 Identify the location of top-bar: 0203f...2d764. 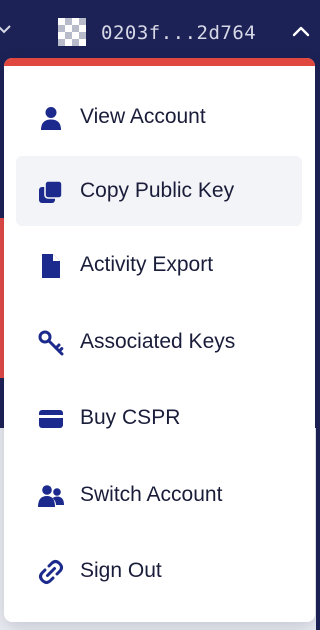
(158, 32).